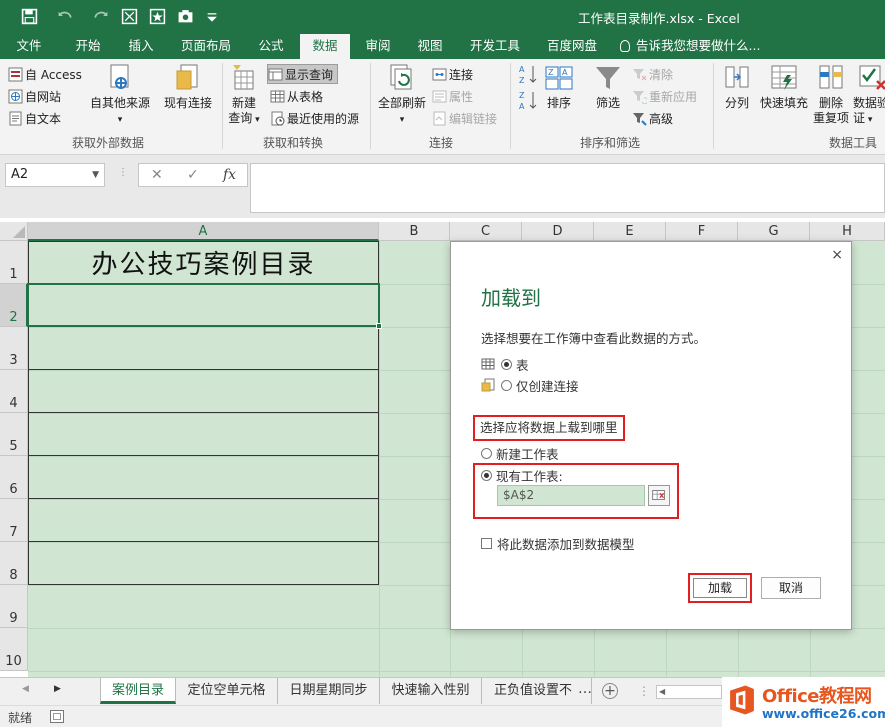 Image resolution: width=885 pixels, height=727 pixels. Describe the element at coordinates (702, 231) in the screenshot. I see `column-header-f: F` at that location.